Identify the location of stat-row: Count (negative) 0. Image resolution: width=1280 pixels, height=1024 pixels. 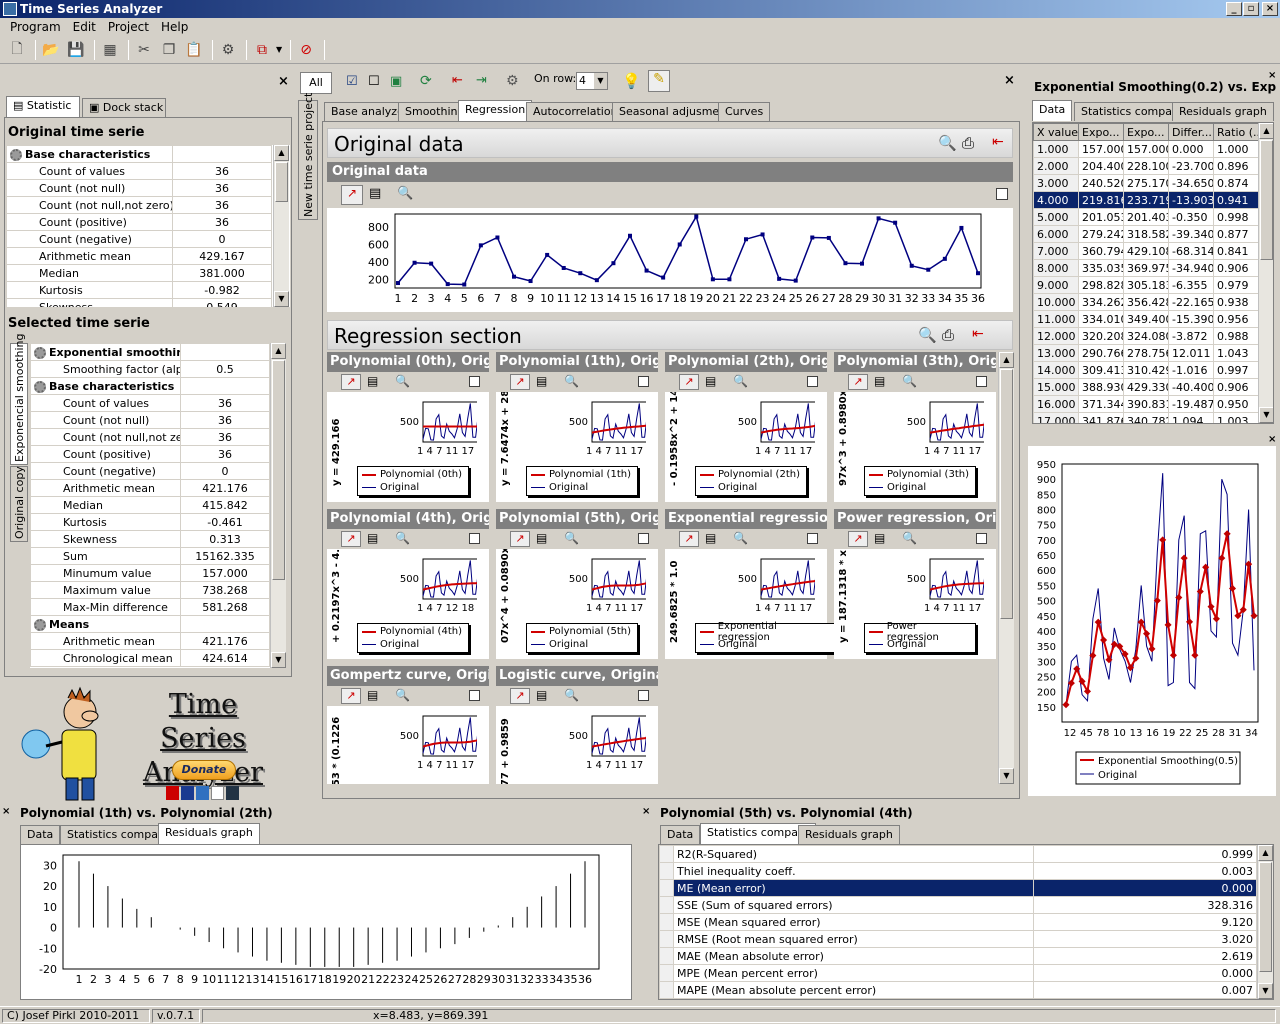
(139, 239).